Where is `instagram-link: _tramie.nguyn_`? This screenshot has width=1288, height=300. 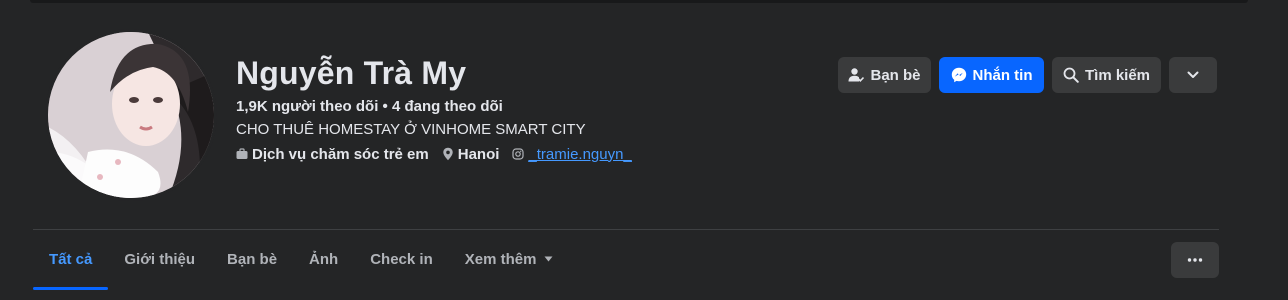
instagram-link: _tramie.nguyn_ is located at coordinates (579, 154).